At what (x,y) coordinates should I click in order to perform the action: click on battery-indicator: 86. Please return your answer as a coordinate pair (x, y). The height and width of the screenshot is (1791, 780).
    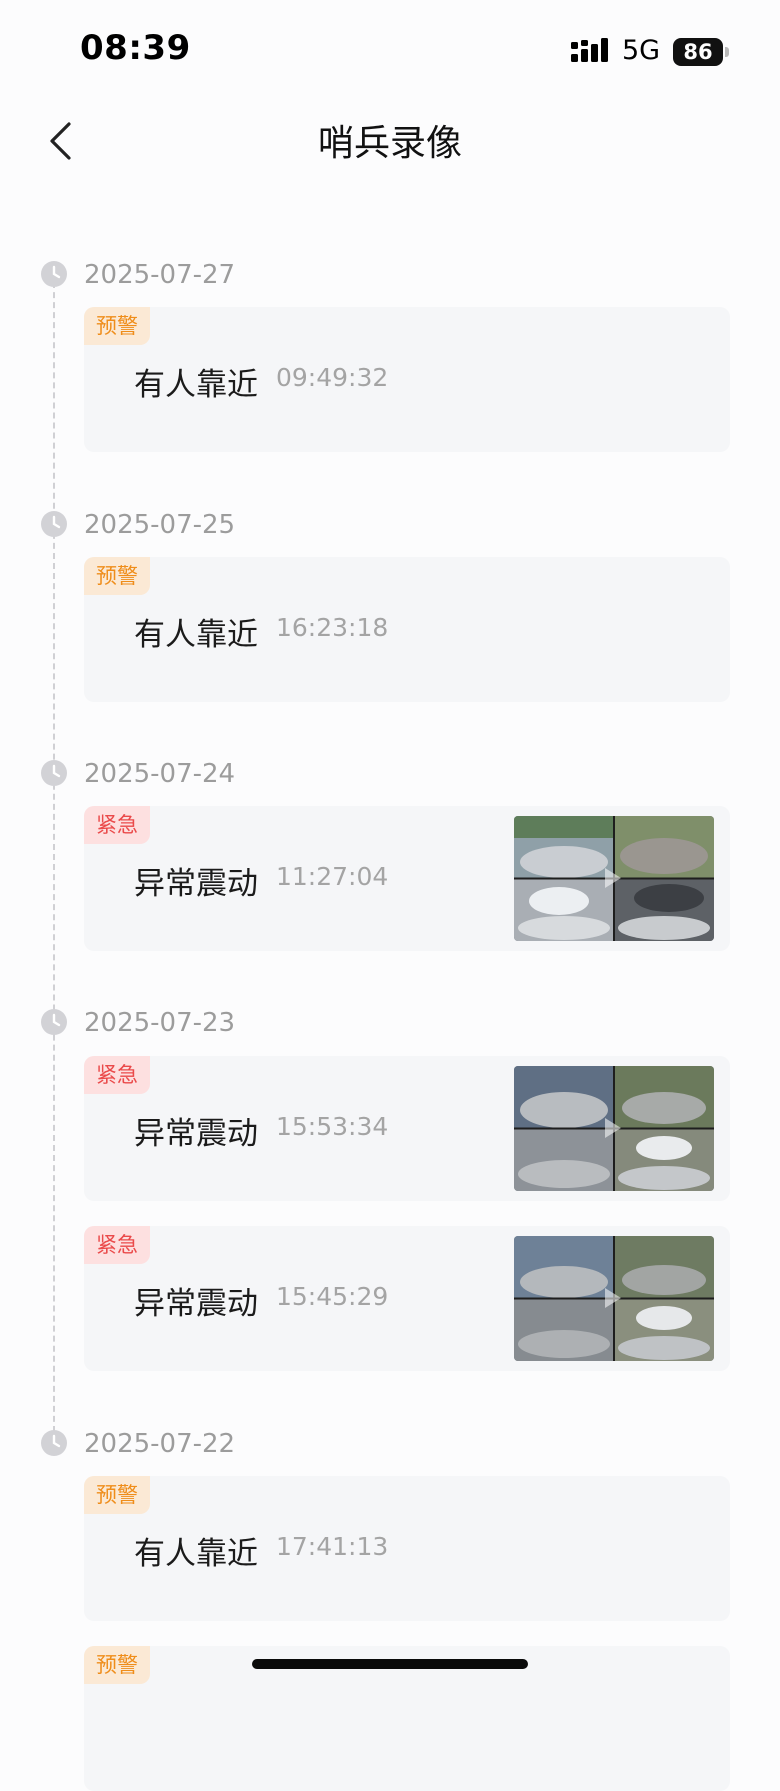
    Looking at the image, I should click on (701, 52).